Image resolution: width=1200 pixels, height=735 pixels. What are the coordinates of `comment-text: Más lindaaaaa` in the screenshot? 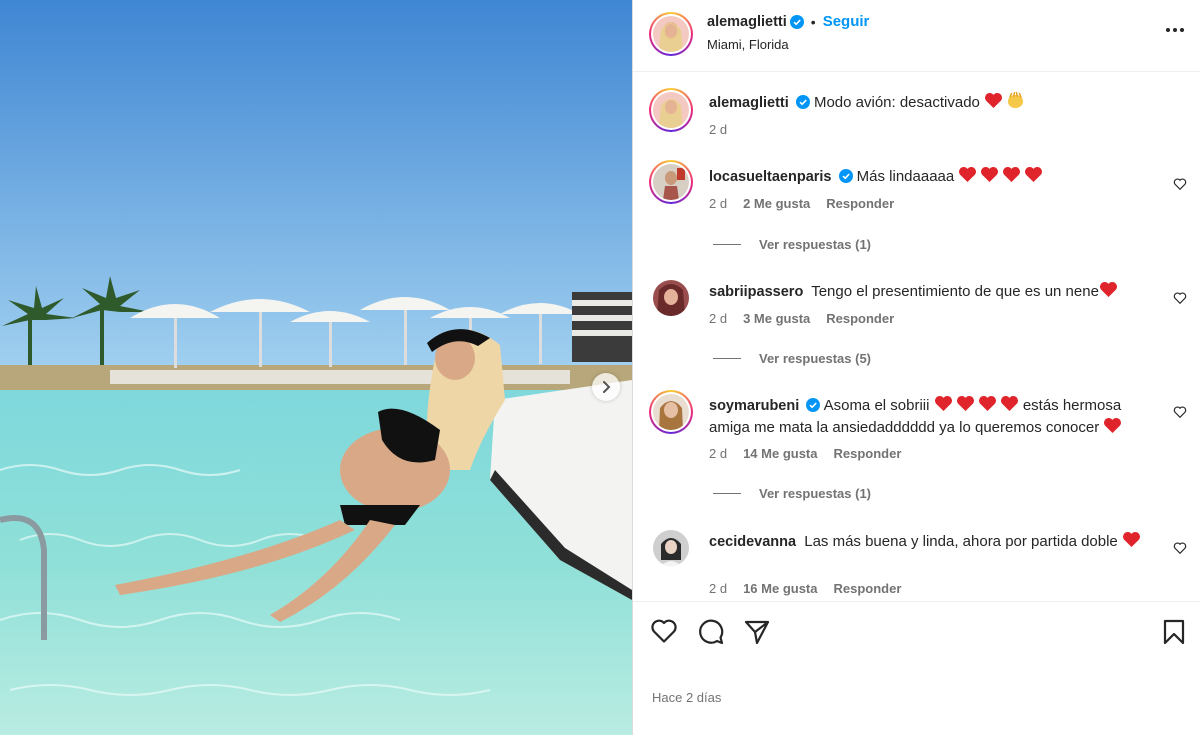 It's located at (905, 176).